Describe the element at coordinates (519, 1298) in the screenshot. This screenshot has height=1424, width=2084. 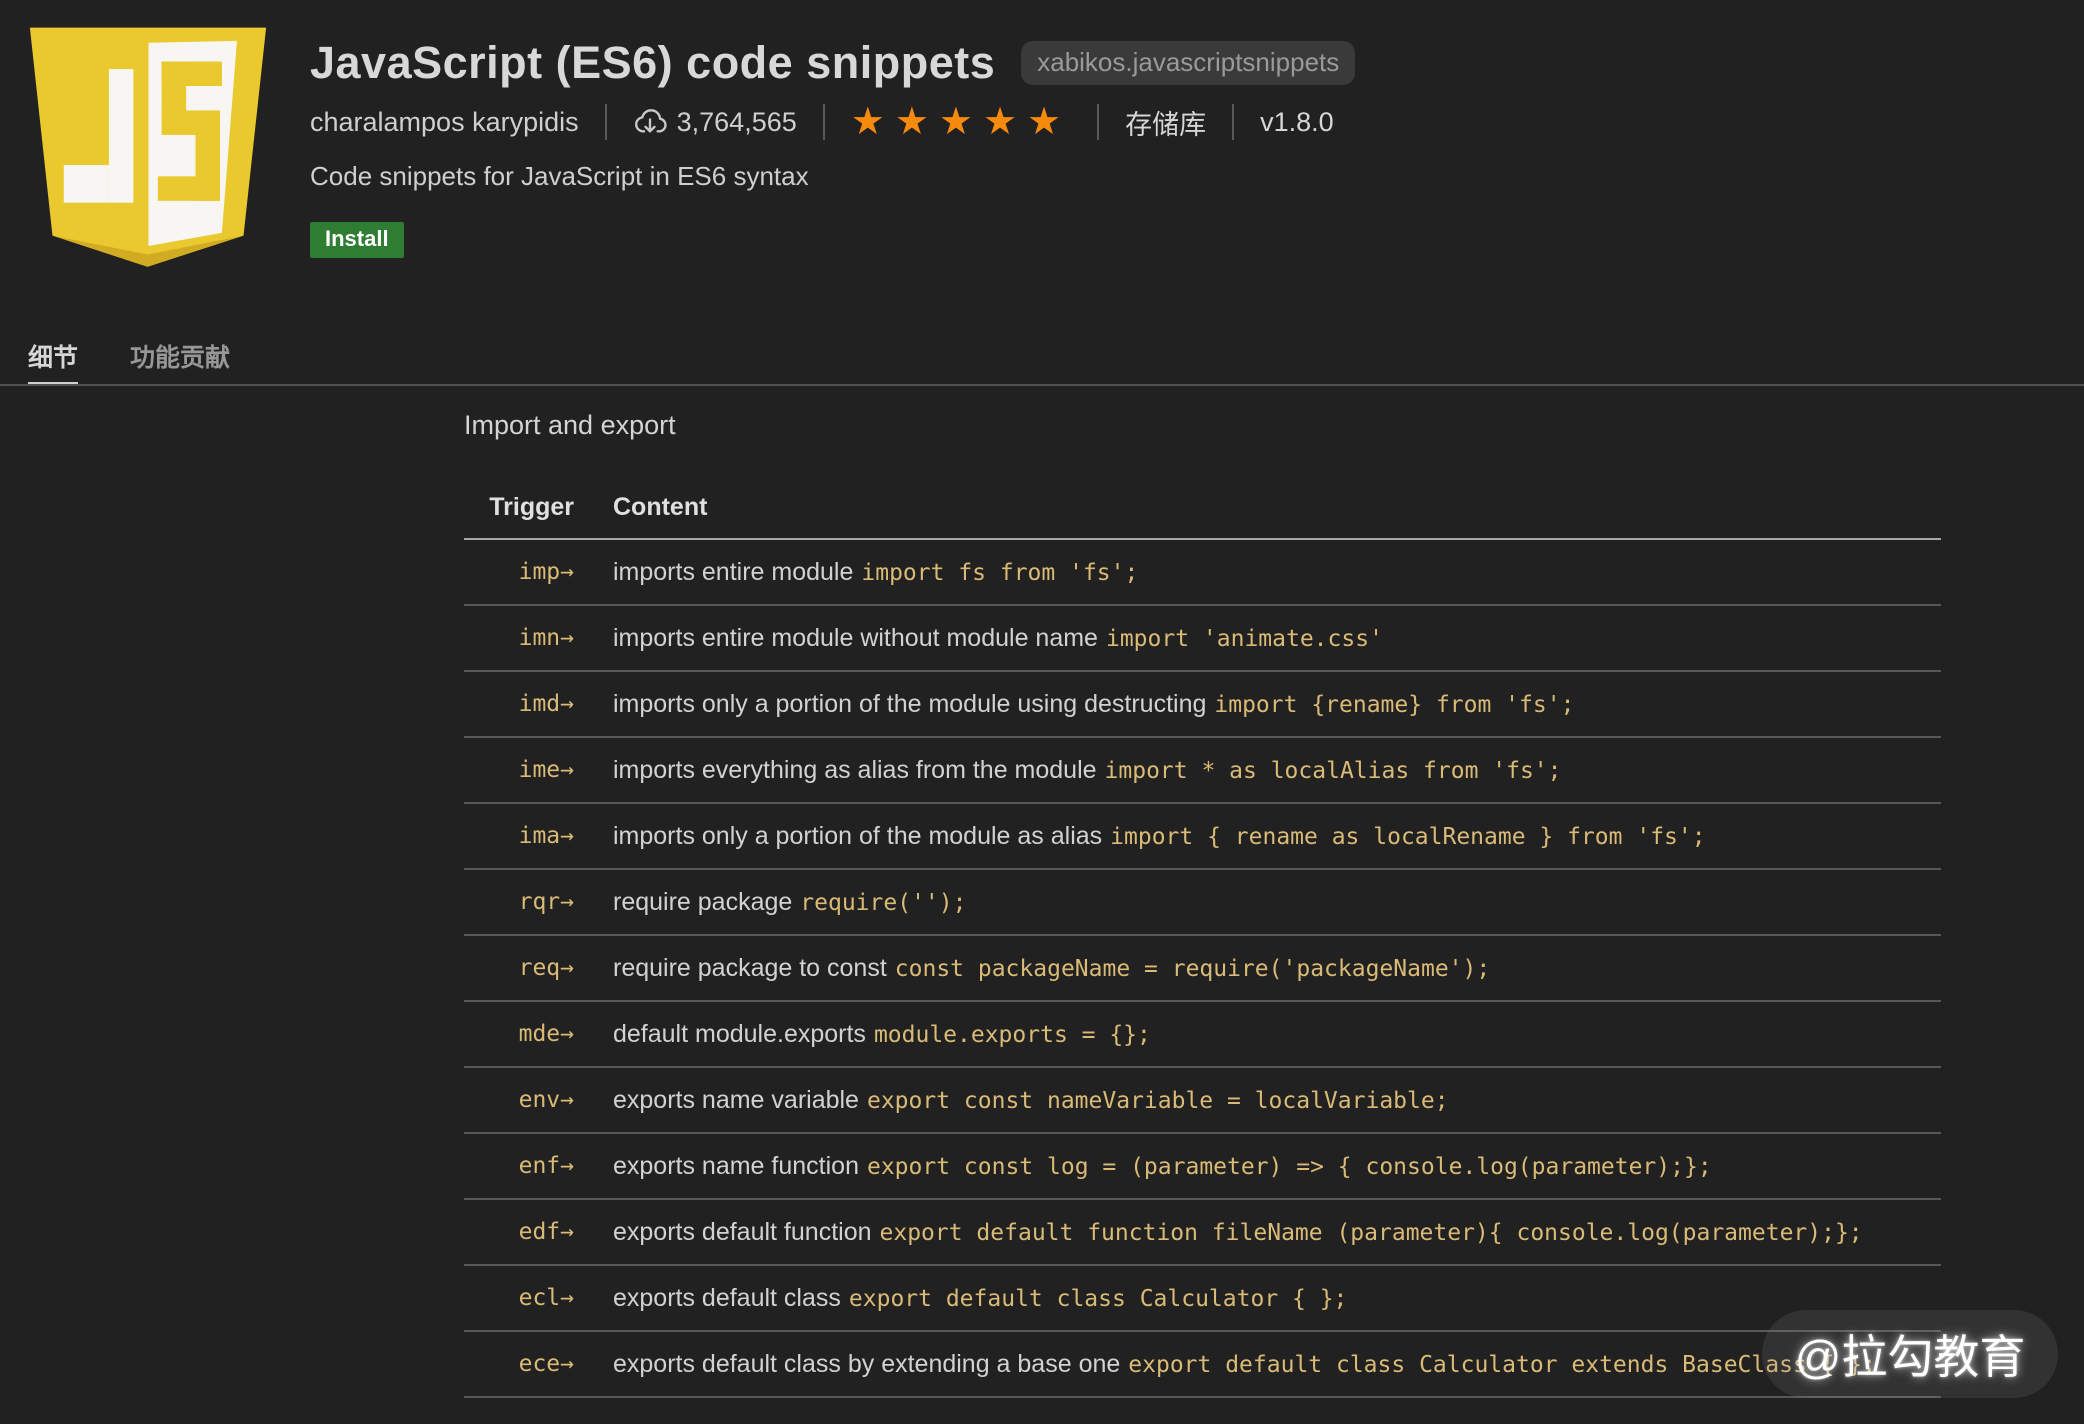
I see `snippet-trigger: ecl→` at that location.